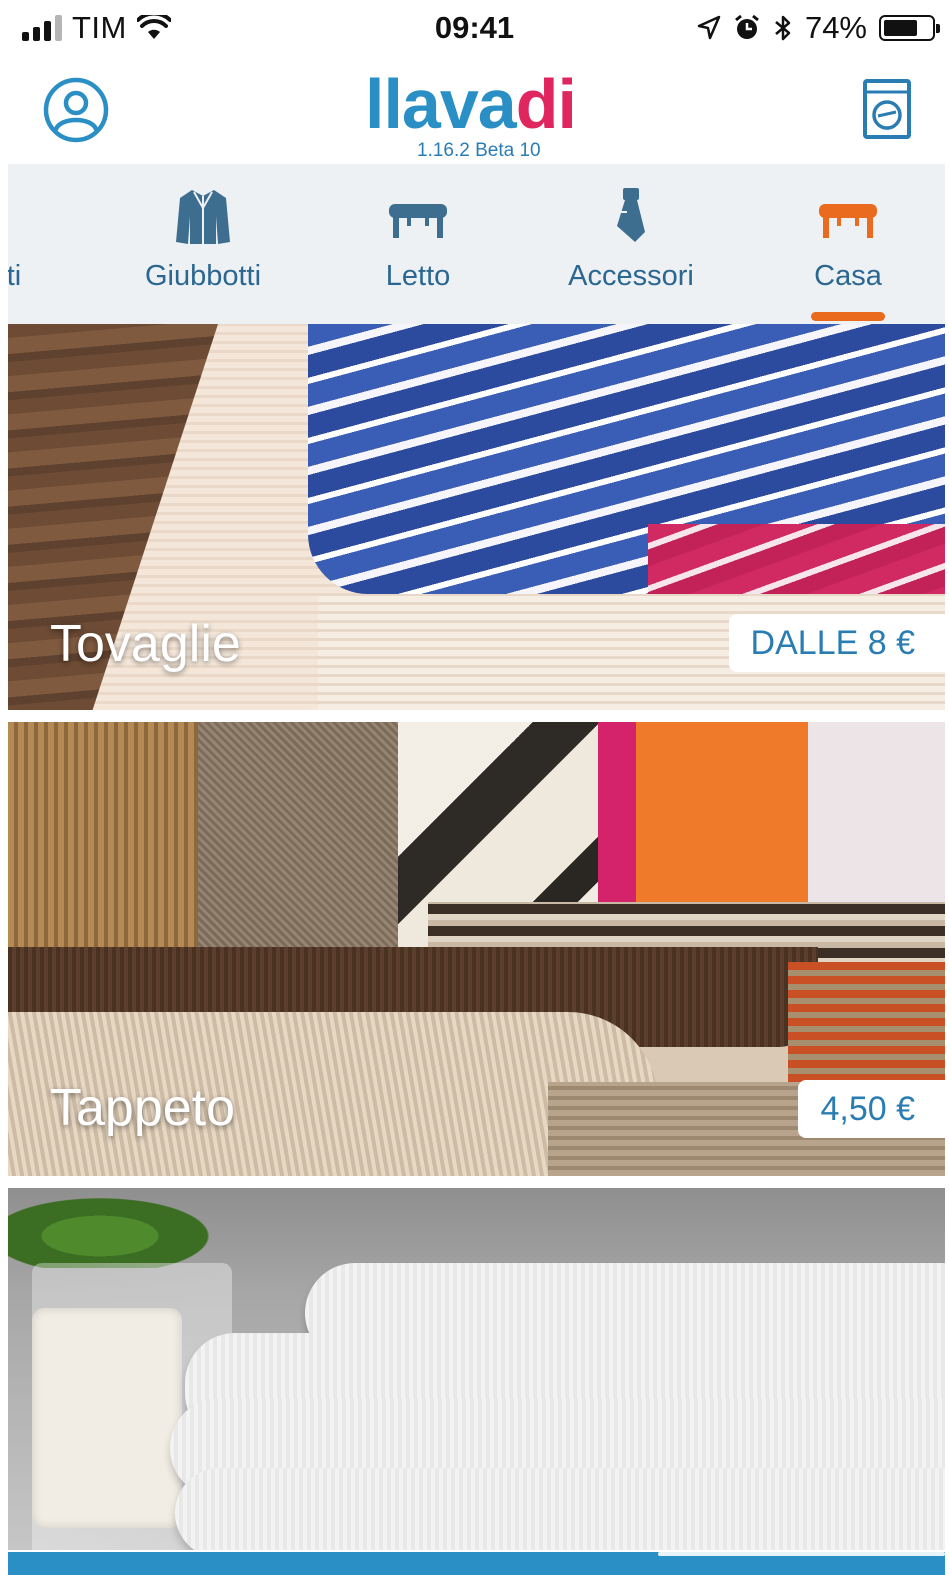 The height and width of the screenshot is (1575, 949). What do you see at coordinates (848, 316) in the screenshot?
I see `active-tab-indicator` at bounding box center [848, 316].